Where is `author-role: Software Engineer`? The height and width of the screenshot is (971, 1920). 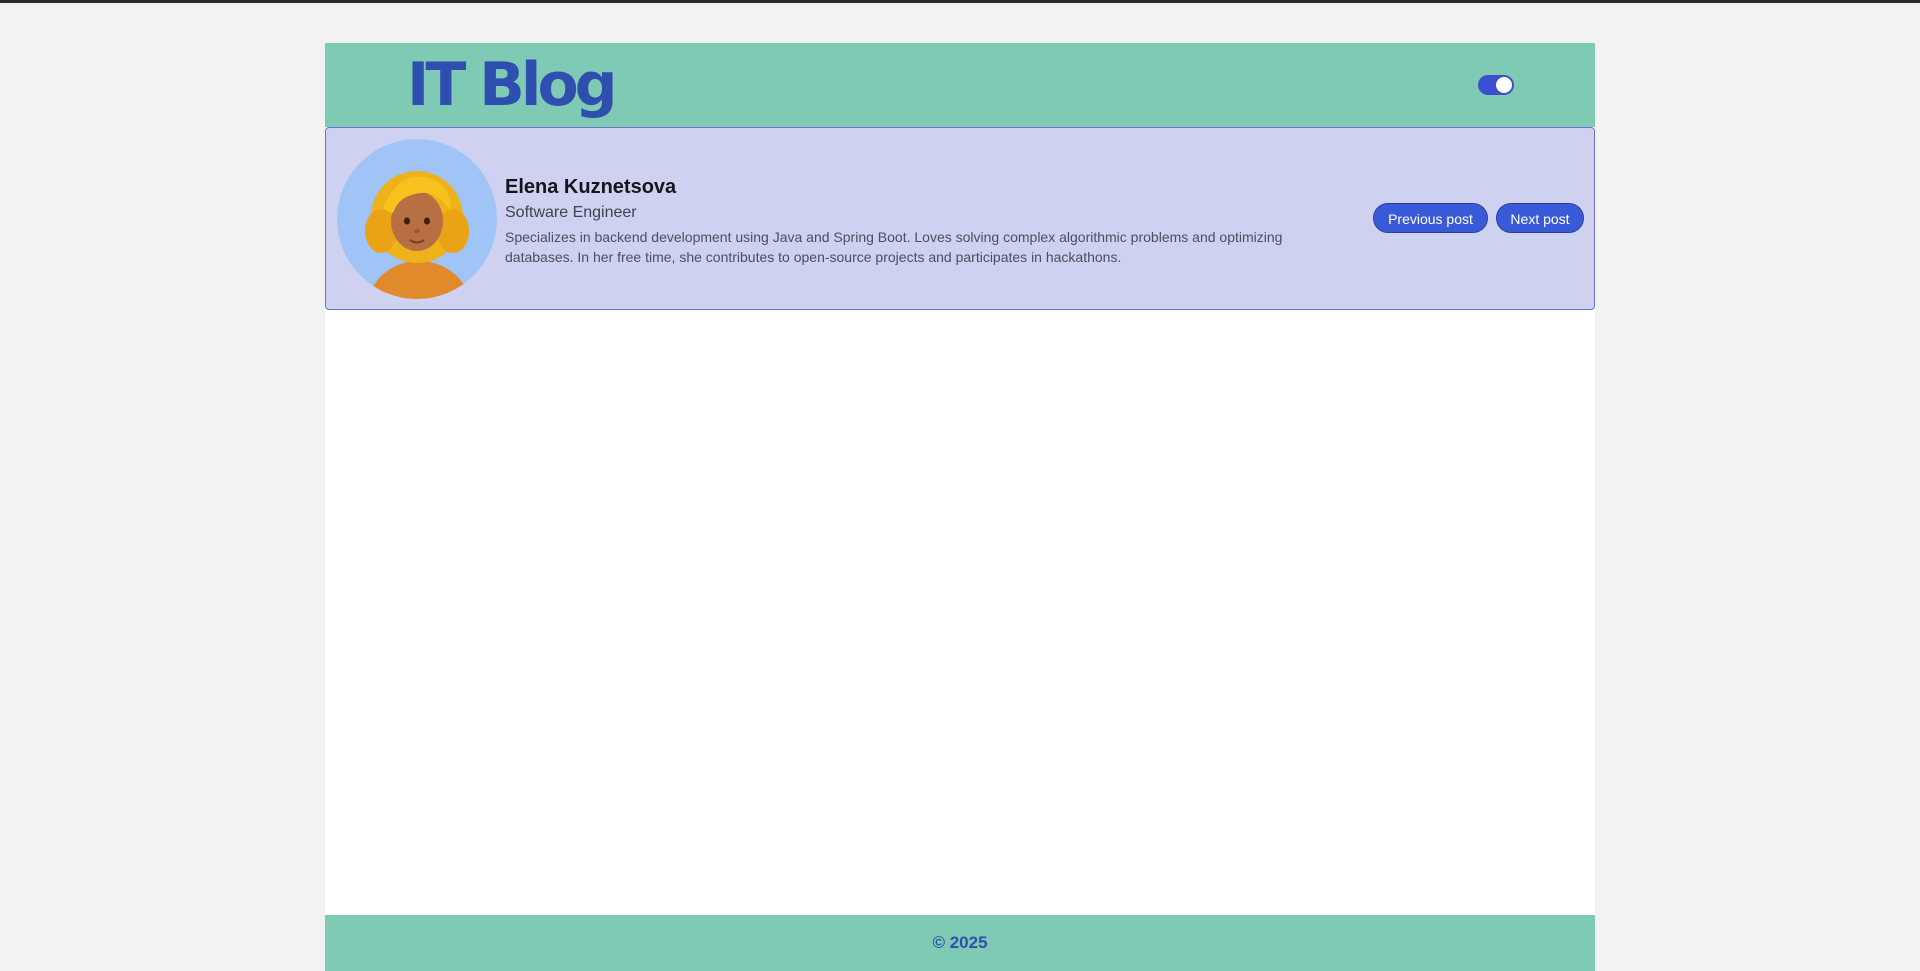 author-role: Software Engineer is located at coordinates (571, 212).